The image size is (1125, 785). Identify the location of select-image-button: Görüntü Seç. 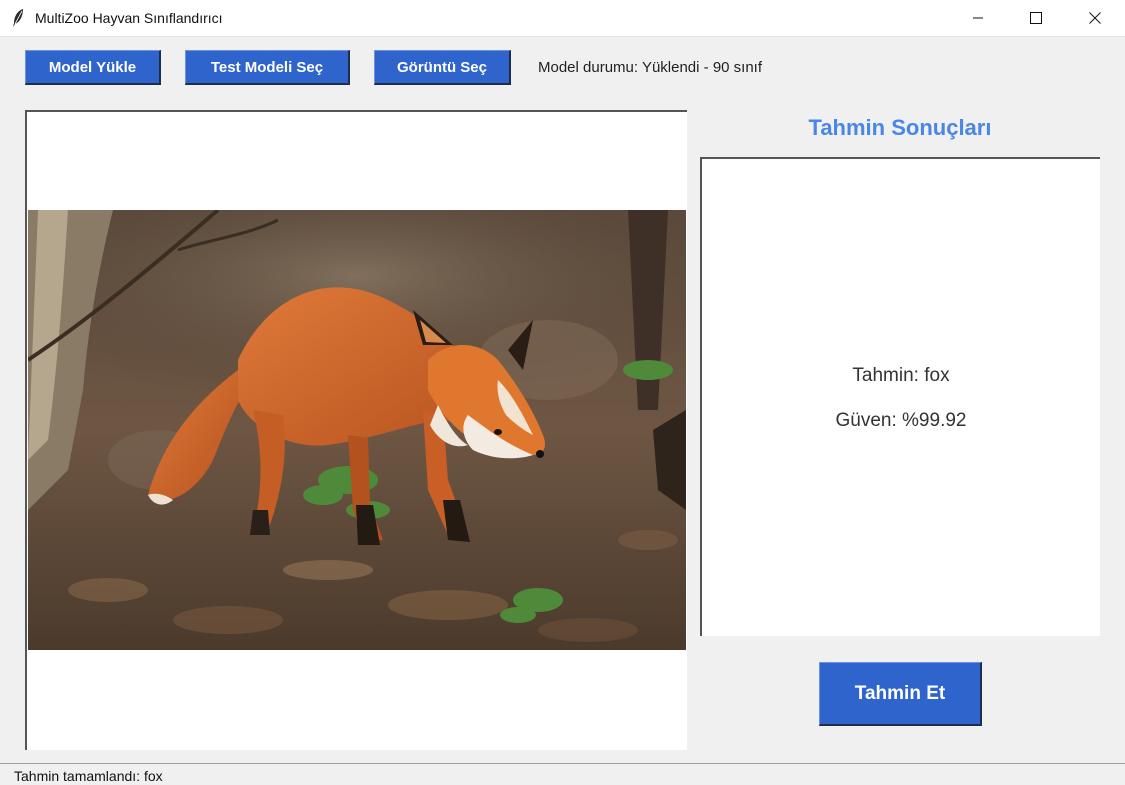
(442, 67).